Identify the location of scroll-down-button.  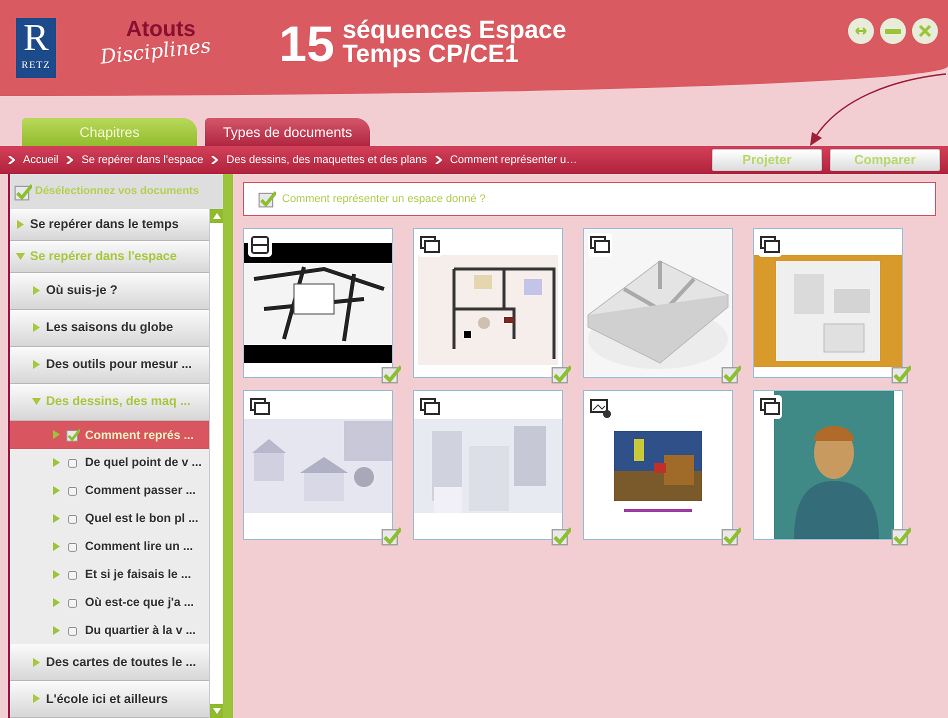
(216, 711).